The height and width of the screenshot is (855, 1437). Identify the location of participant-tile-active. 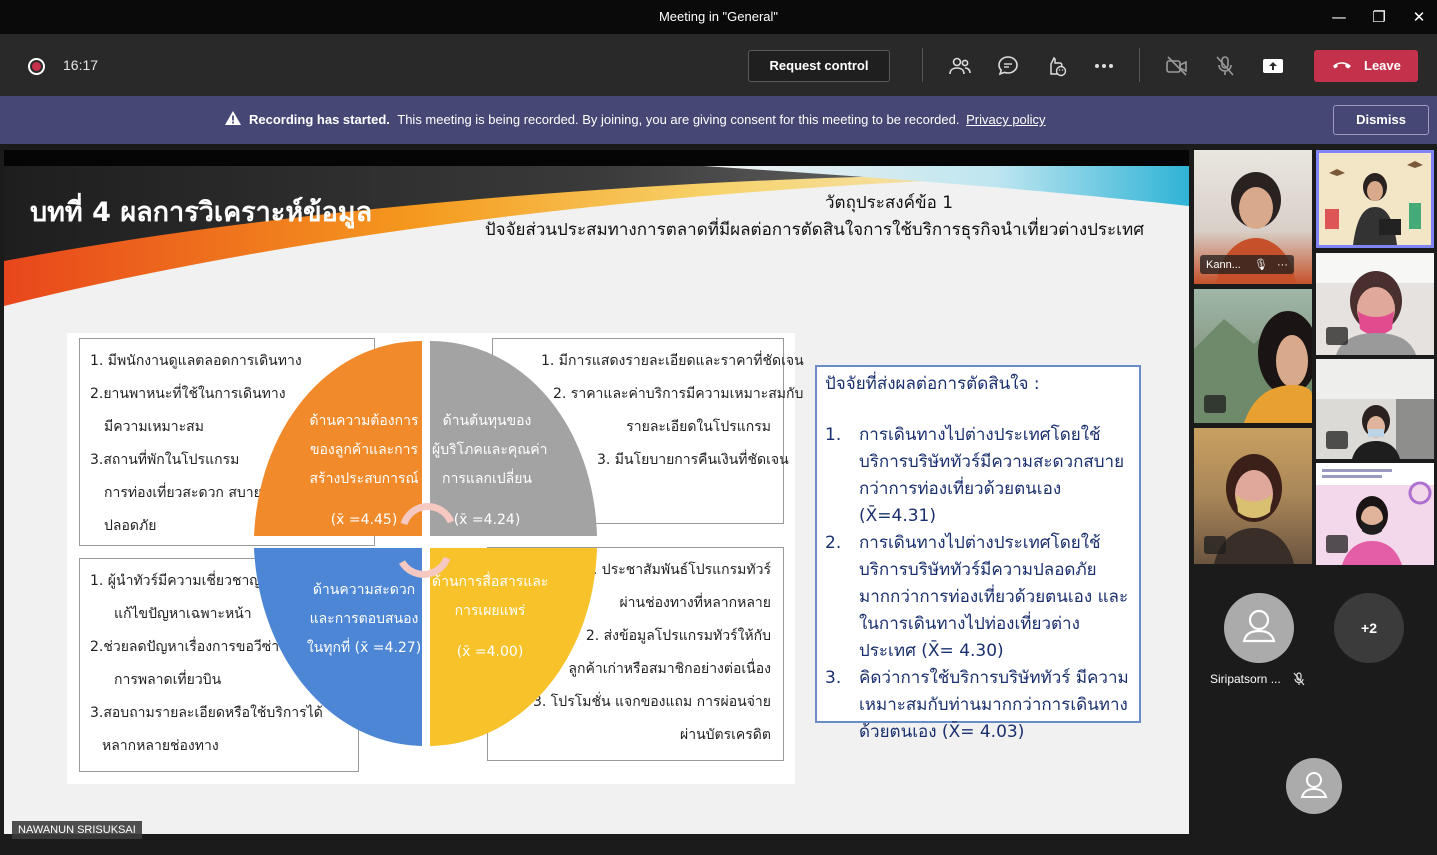
(1375, 199).